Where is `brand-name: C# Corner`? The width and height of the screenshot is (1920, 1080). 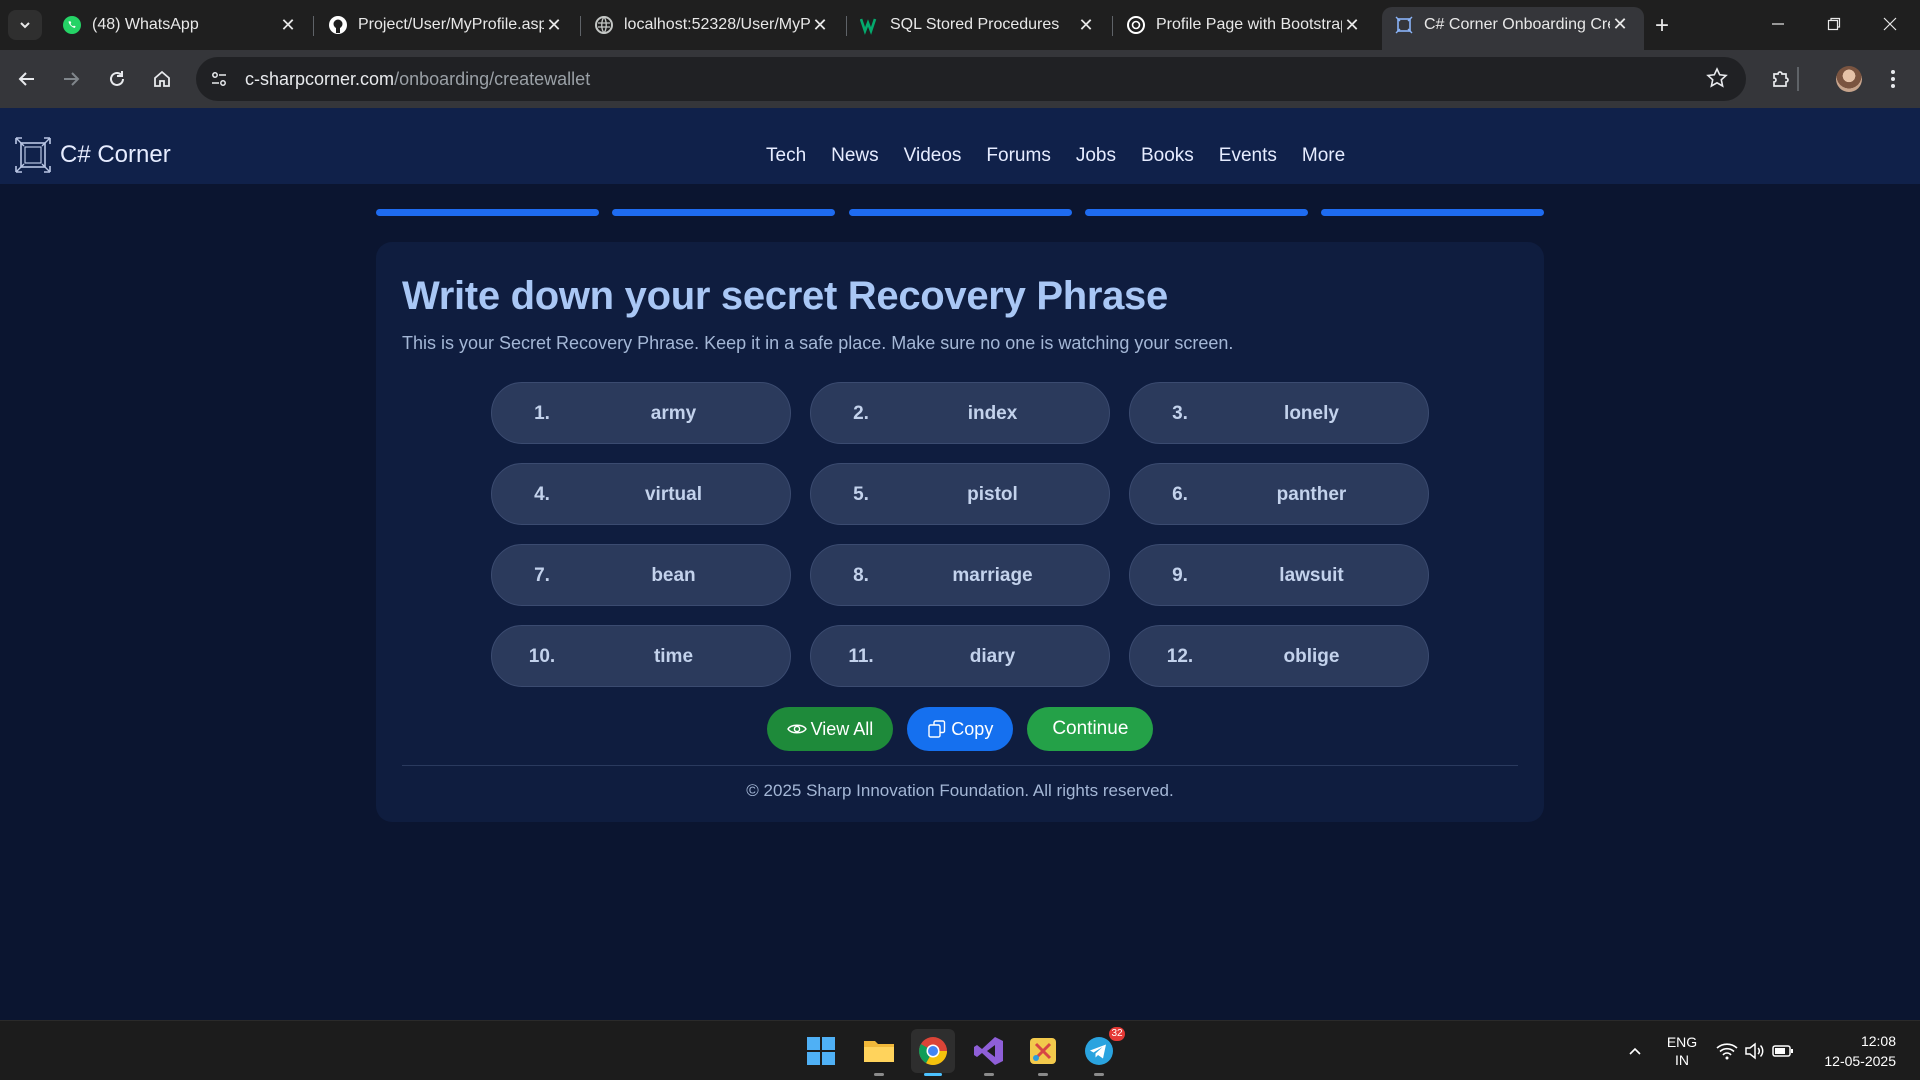 brand-name: C# Corner is located at coordinates (115, 154).